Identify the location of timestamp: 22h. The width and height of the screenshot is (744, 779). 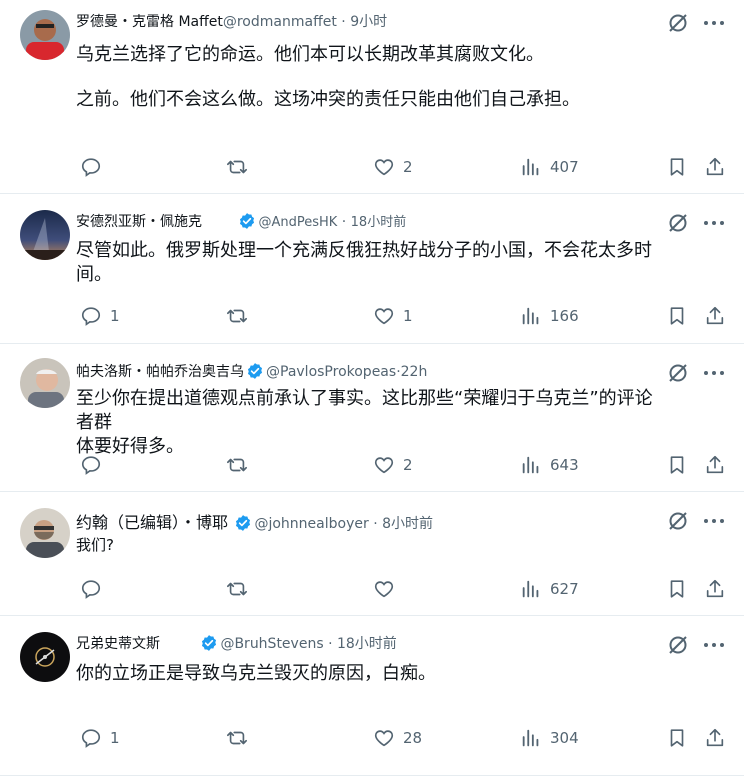
(414, 372).